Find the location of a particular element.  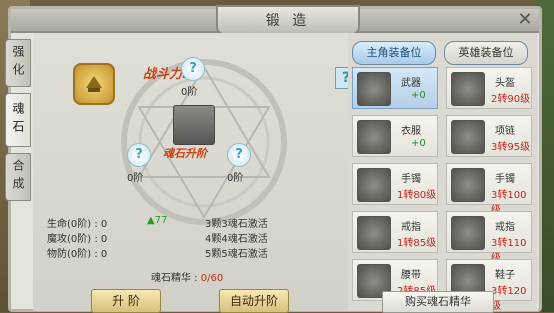

helmet-icon is located at coordinates (468, 89).